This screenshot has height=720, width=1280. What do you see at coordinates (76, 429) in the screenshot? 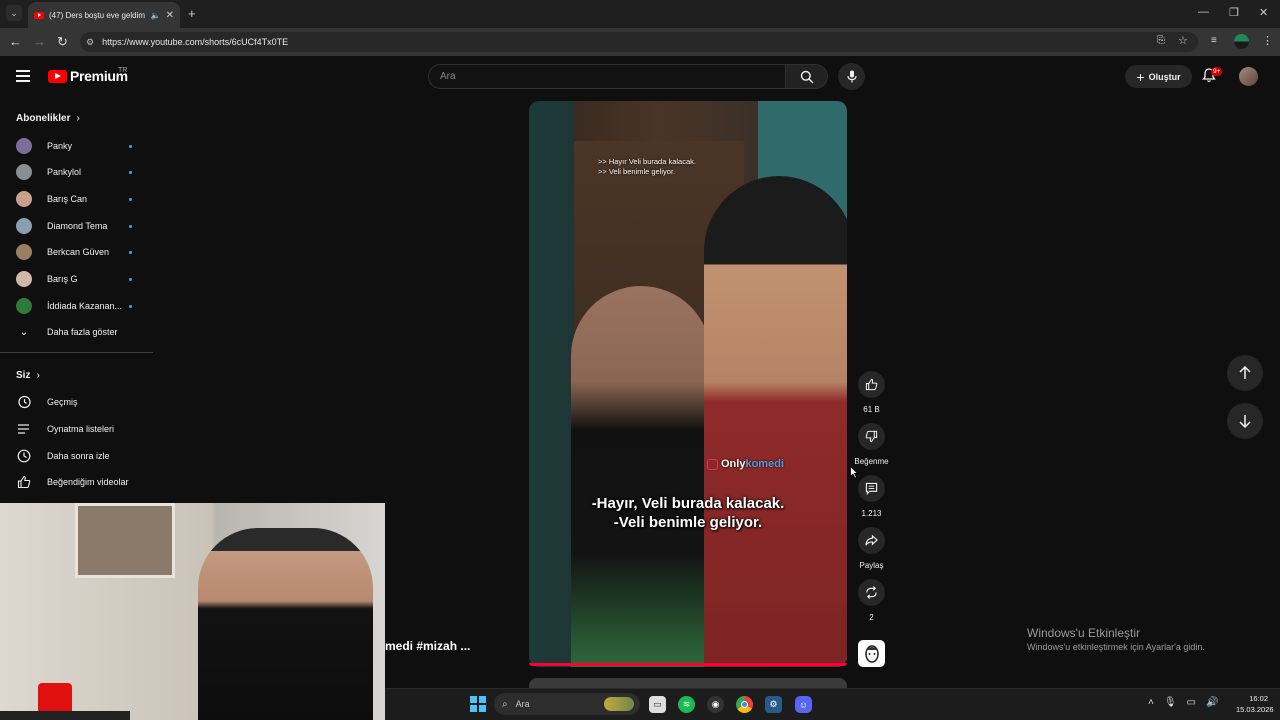
I see `sidebar-item-playlists: Oynatma listeleri` at bounding box center [76, 429].